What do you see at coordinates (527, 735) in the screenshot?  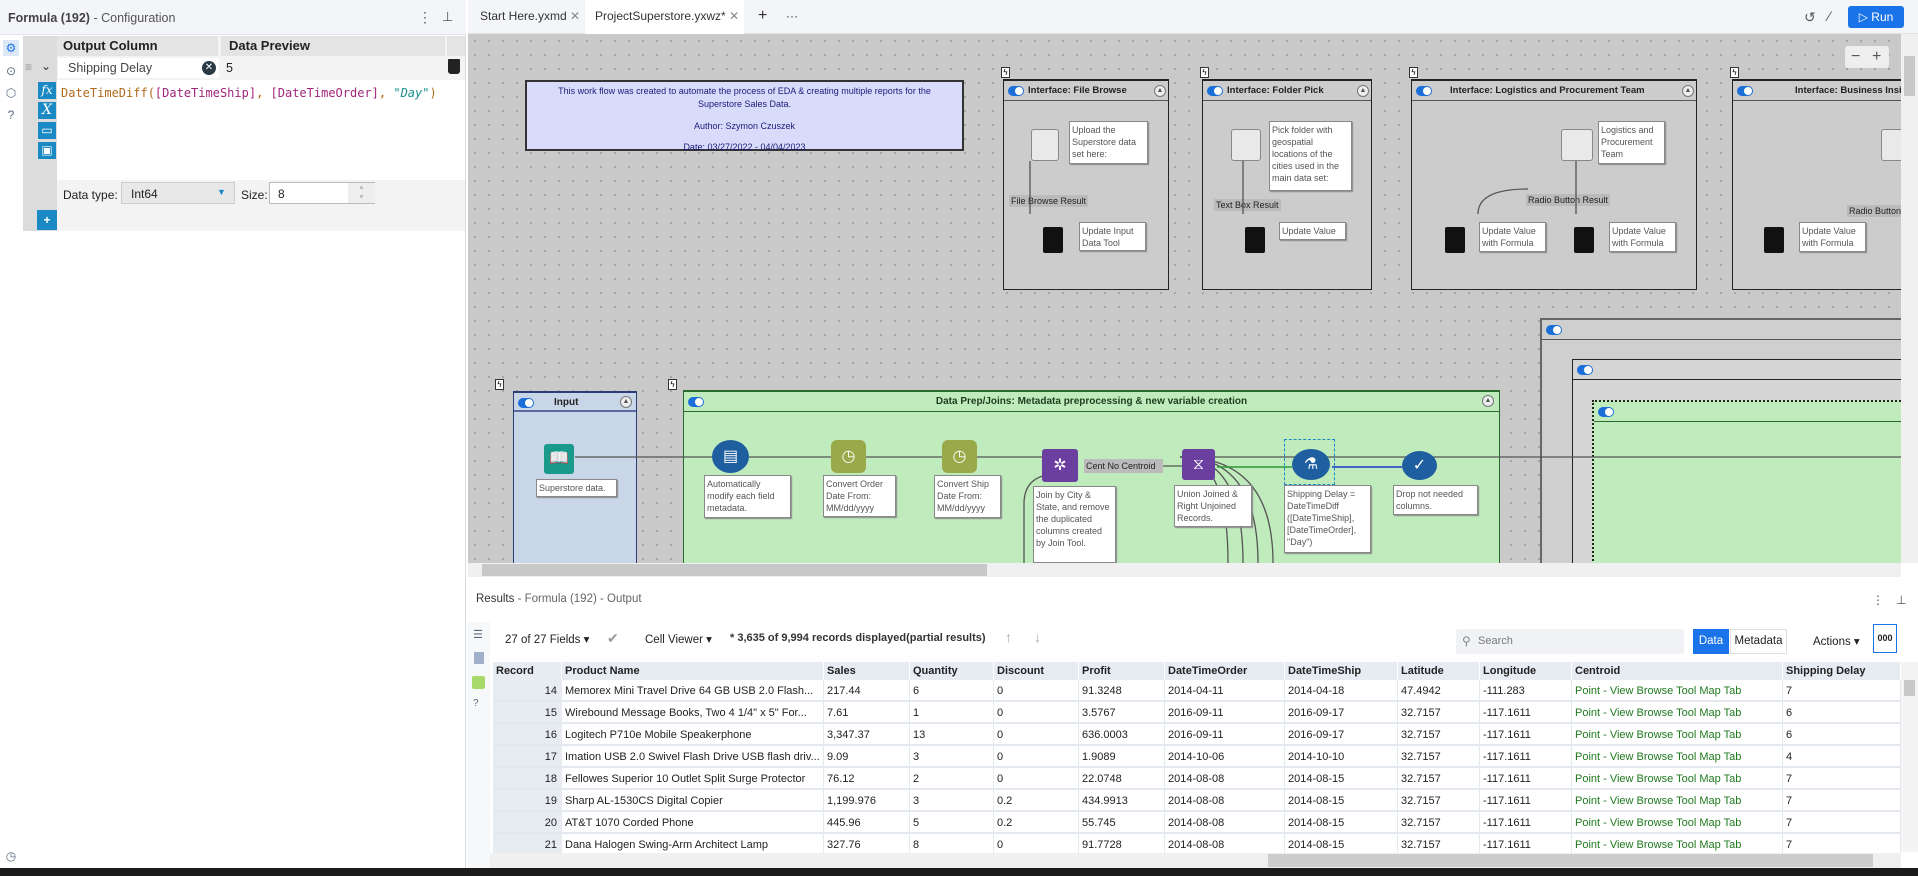 I see `record-number: 16` at bounding box center [527, 735].